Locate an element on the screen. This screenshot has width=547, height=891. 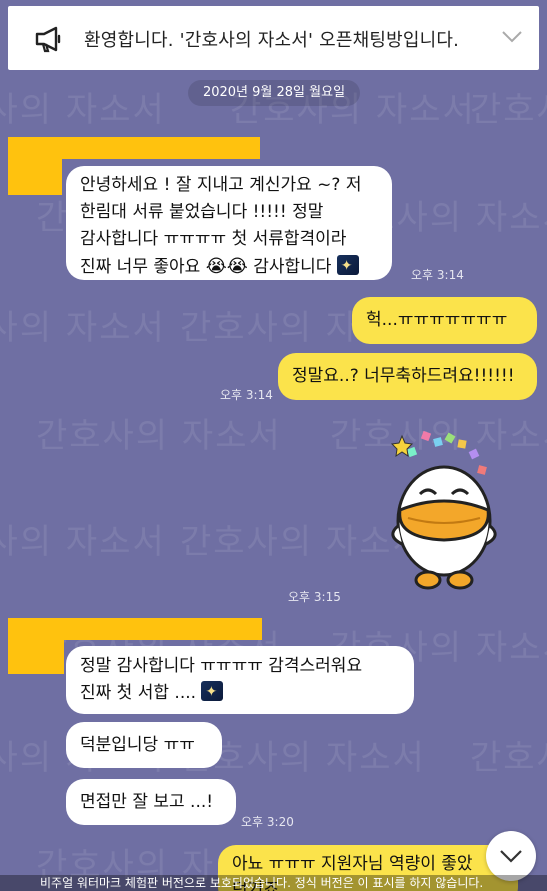
notice-banner: 환영합니다. '간호사의 자소서' 오픈채팅방입니다. is located at coordinates (273, 38).